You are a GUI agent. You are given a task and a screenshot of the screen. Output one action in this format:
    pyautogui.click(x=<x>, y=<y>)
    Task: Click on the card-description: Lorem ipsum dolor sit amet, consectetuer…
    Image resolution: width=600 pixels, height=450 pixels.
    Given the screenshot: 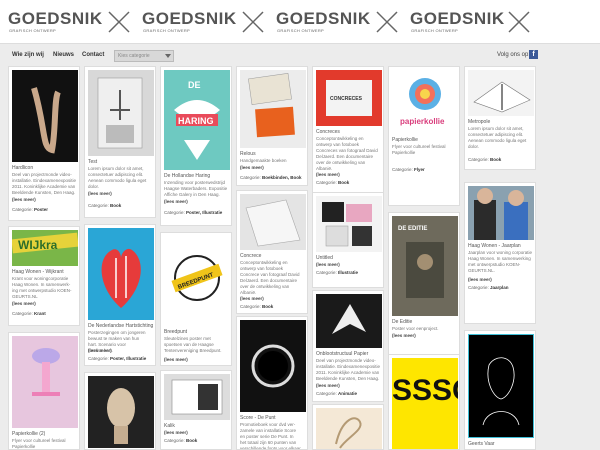 What is the action you would take?
    pyautogui.click(x=497, y=137)
    